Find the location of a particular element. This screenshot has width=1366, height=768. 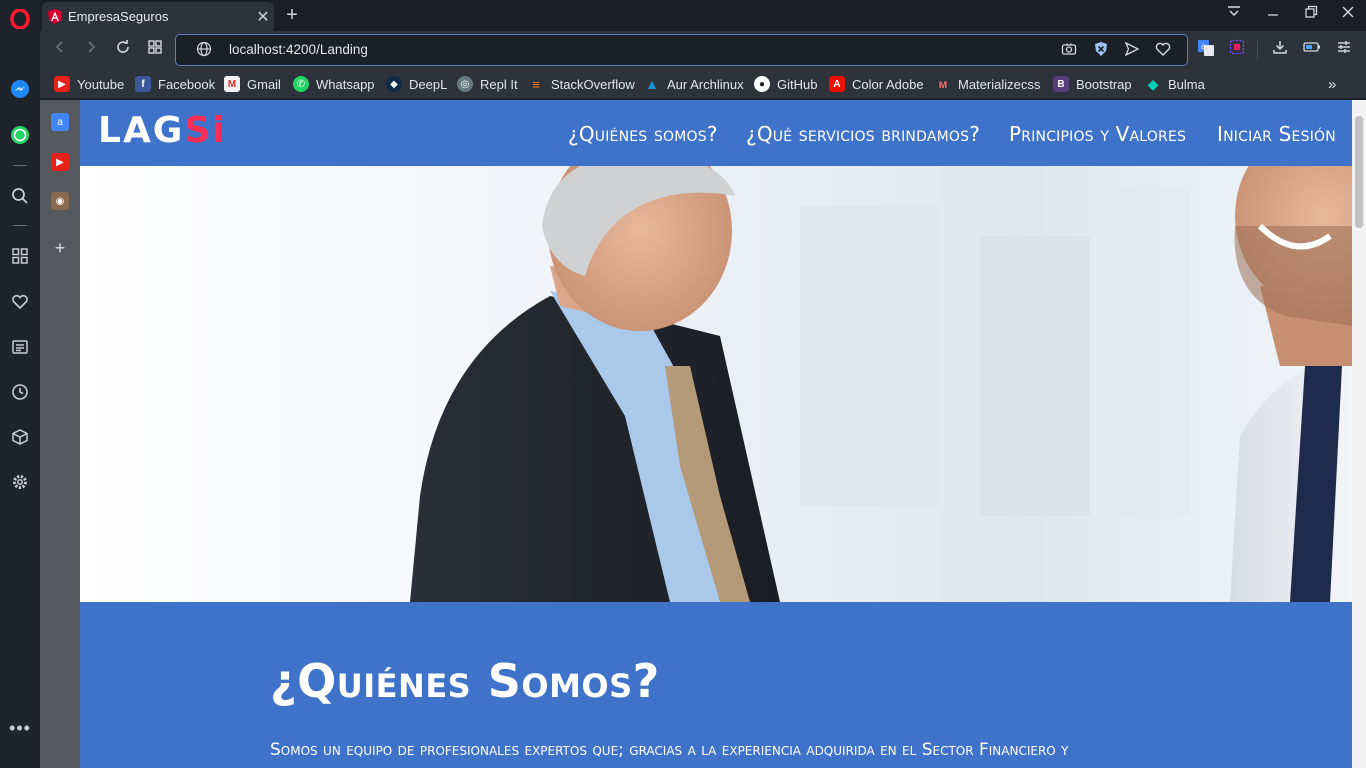

youtube-panel-icon: ▶ is located at coordinates (60, 162).